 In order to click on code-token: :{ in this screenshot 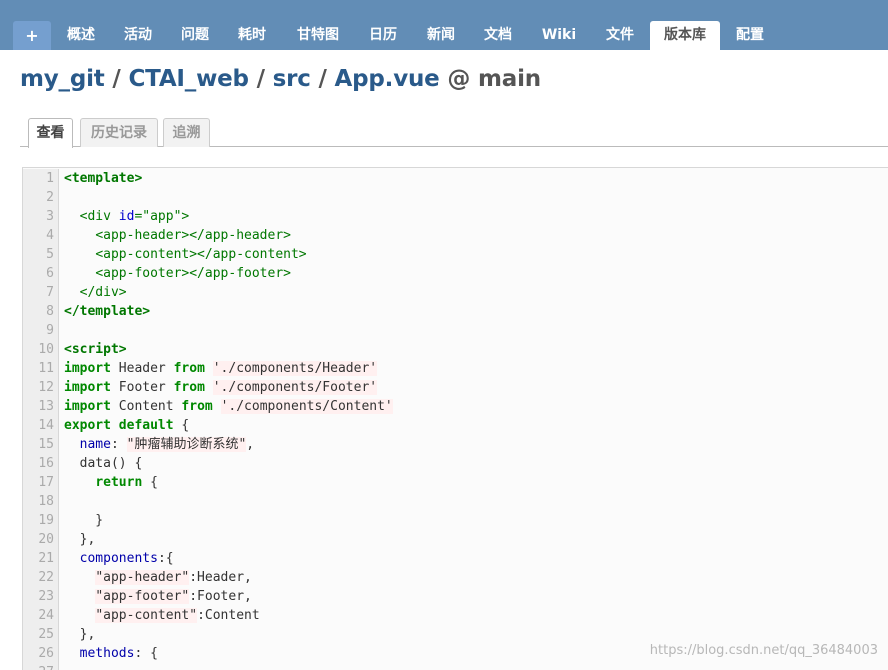, I will do `click(165, 558)`.